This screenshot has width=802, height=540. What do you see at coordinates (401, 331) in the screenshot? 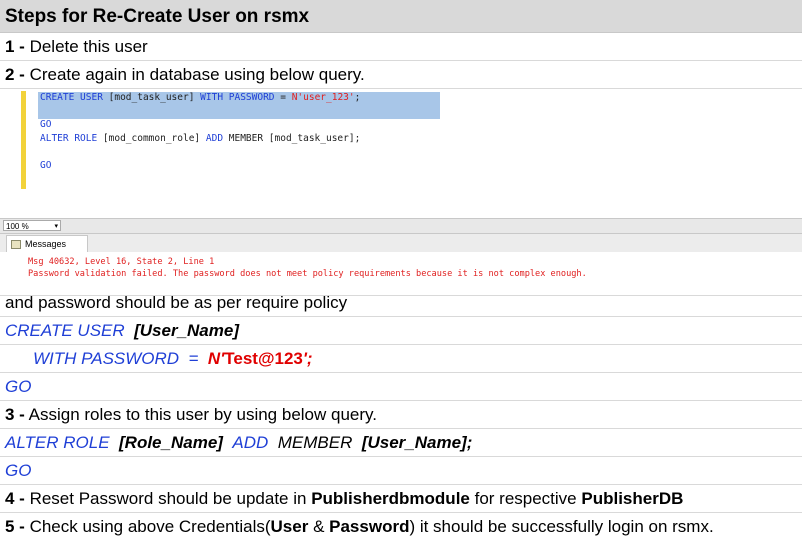
I see `query-create-line: CREATE USER [User_Name]` at bounding box center [401, 331].